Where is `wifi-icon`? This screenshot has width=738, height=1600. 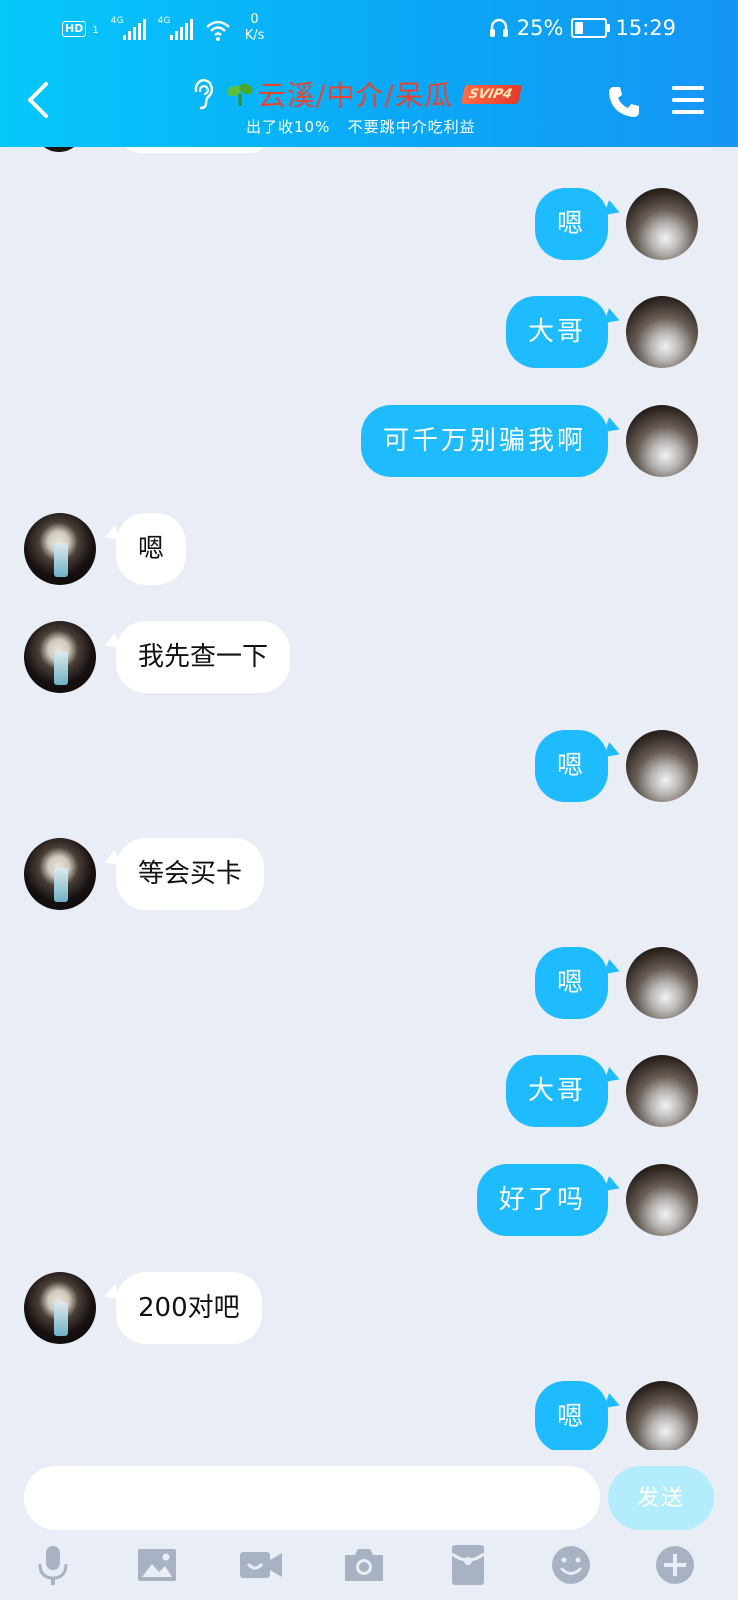
wifi-icon is located at coordinates (217, 30).